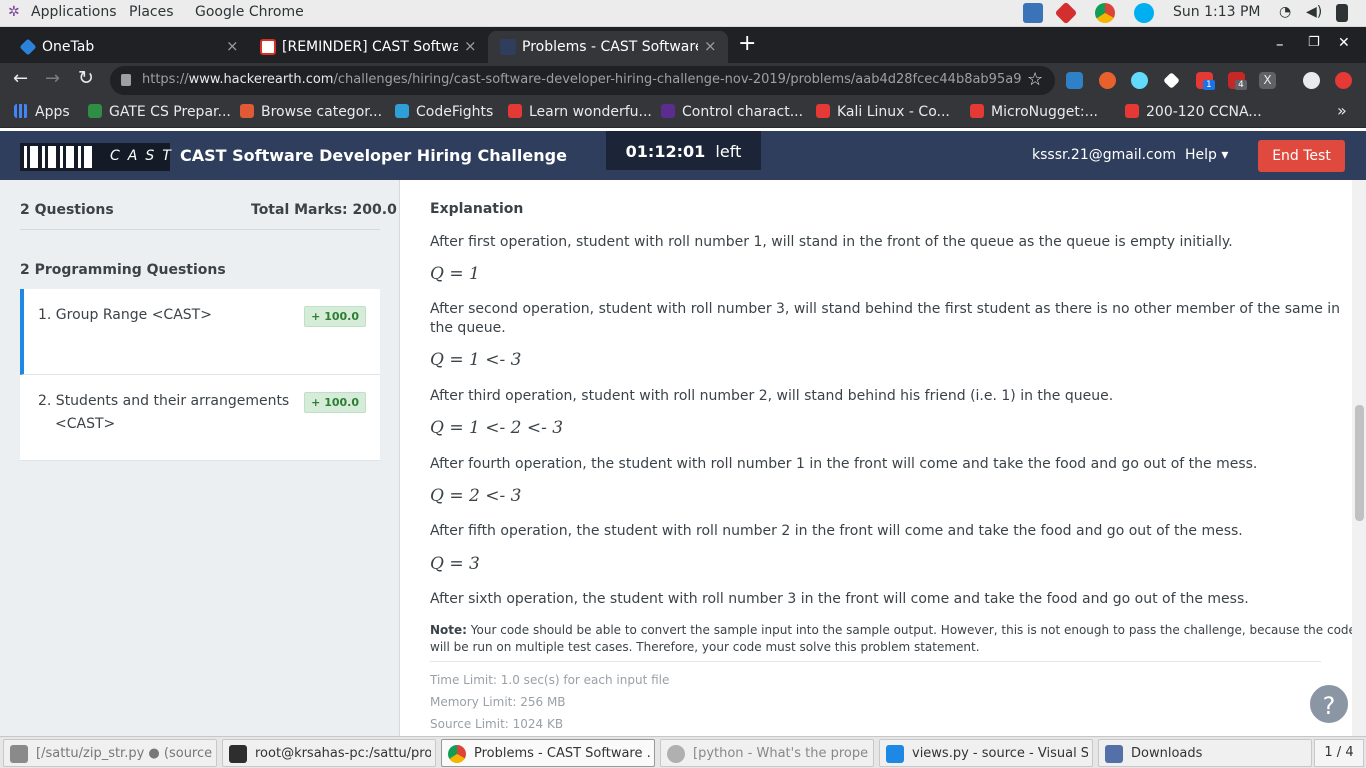 The height and width of the screenshot is (768, 1366). What do you see at coordinates (151, 12) in the screenshot?
I see `places-menu: Places` at bounding box center [151, 12].